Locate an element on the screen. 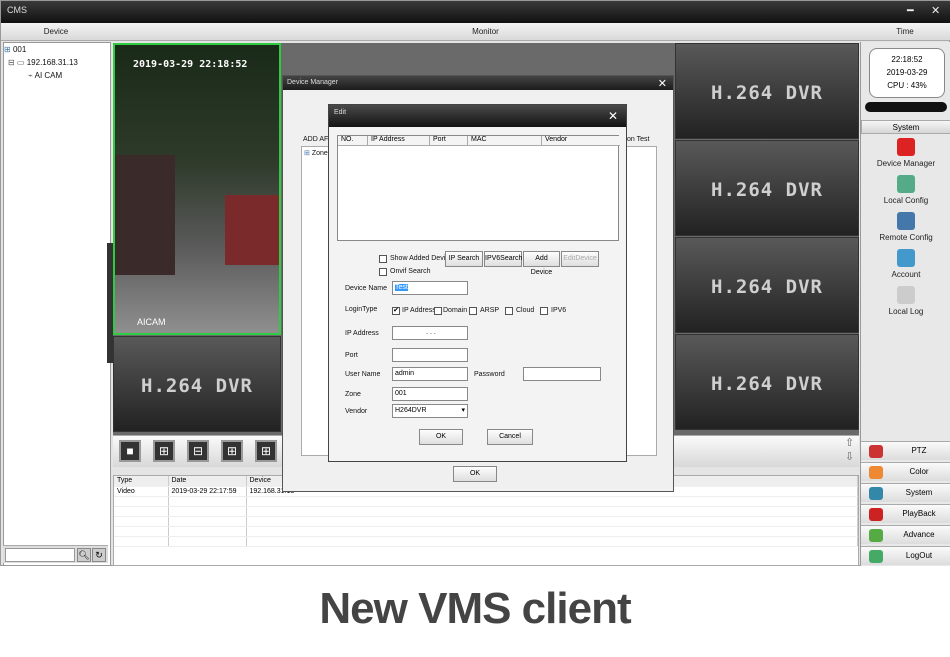  system-item: Remote Config is located at coordinates (905, 227).